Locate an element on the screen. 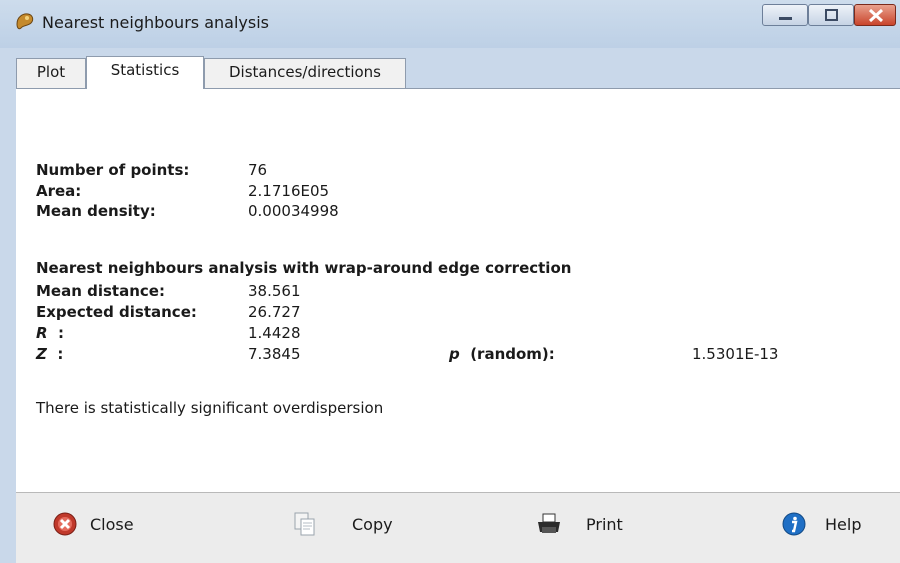 This screenshot has height=563, width=900. tab-label: Statistics is located at coordinates (145, 70).